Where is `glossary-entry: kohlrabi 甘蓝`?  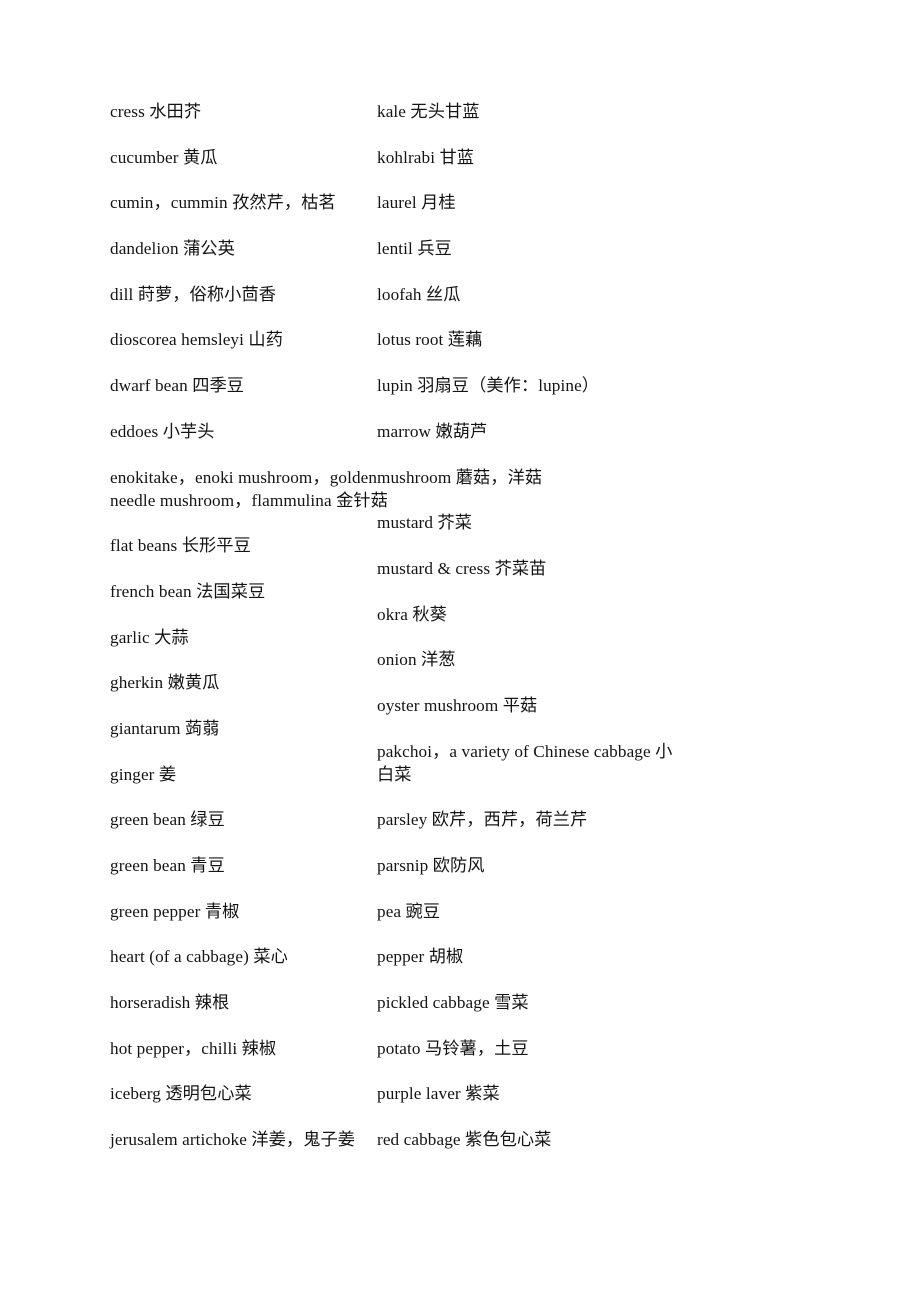
glossary-entry: kohlrabi 甘蓝 is located at coordinates (426, 157).